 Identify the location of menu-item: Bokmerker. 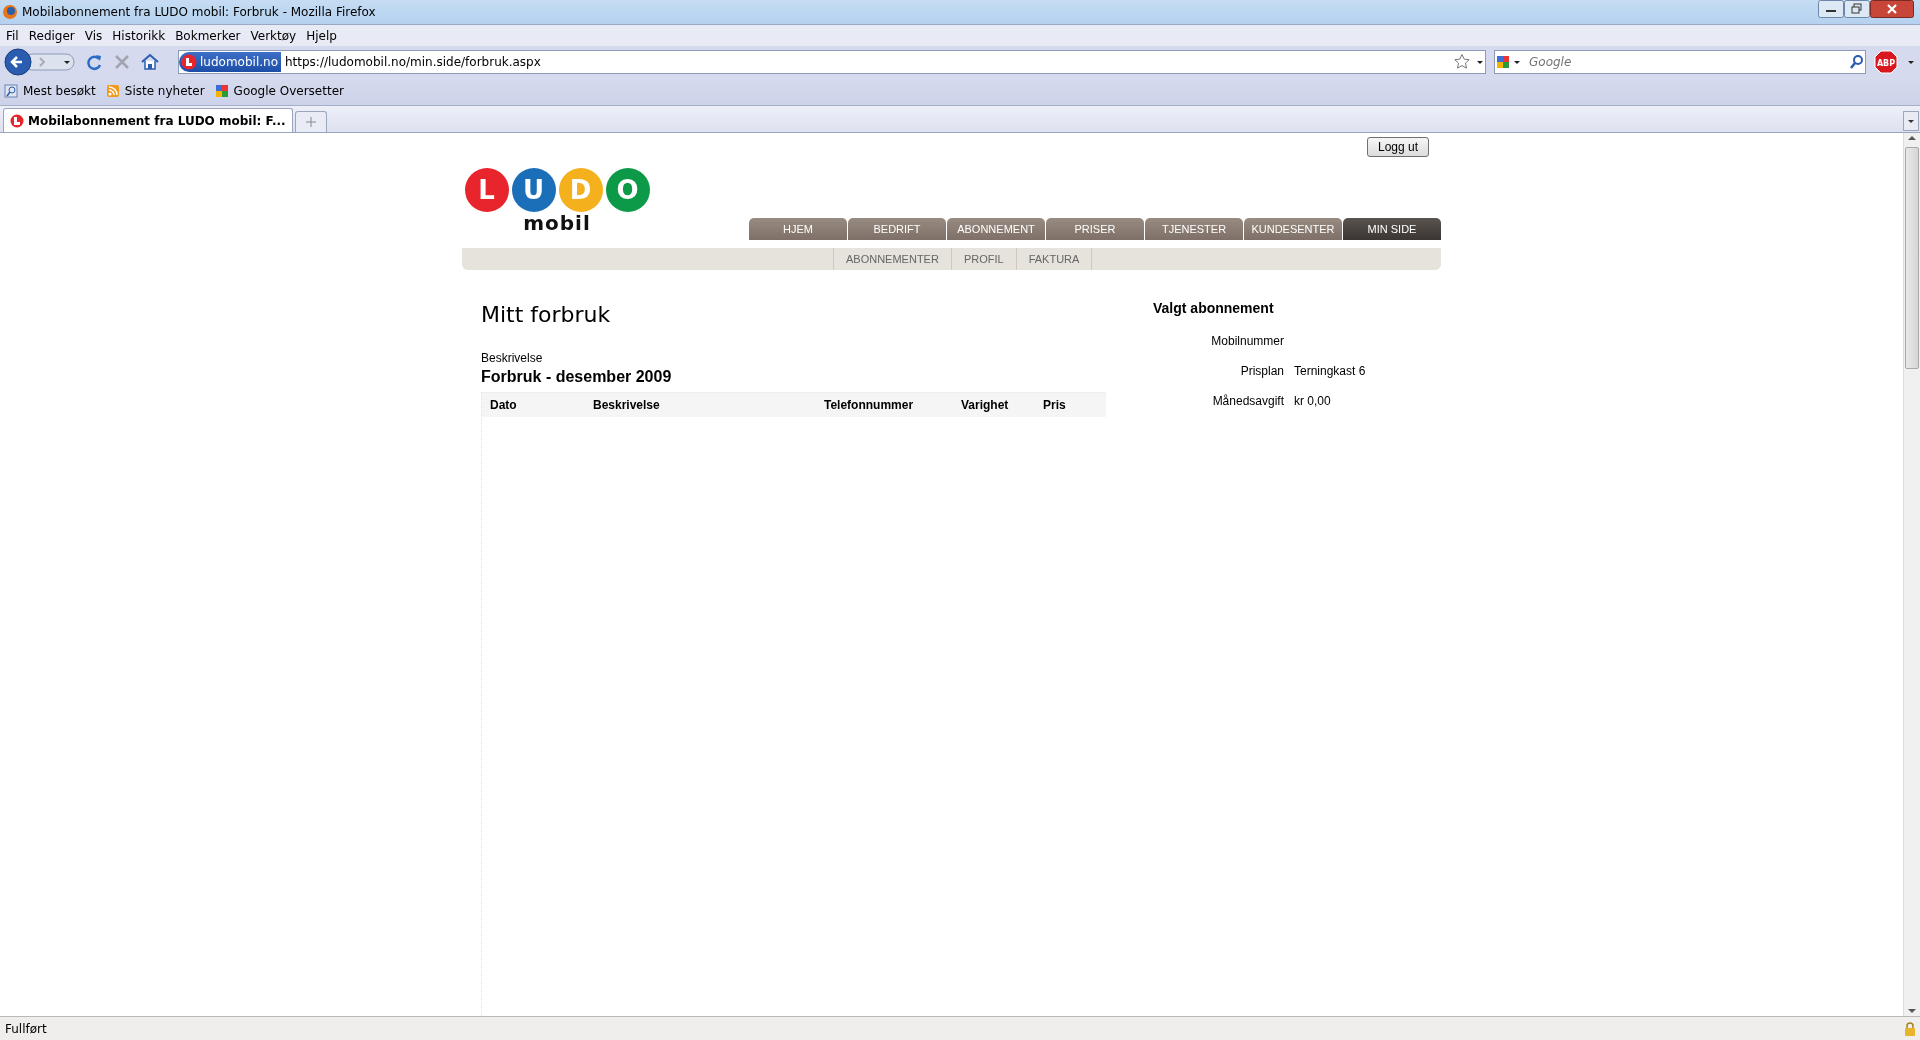
(209, 35).